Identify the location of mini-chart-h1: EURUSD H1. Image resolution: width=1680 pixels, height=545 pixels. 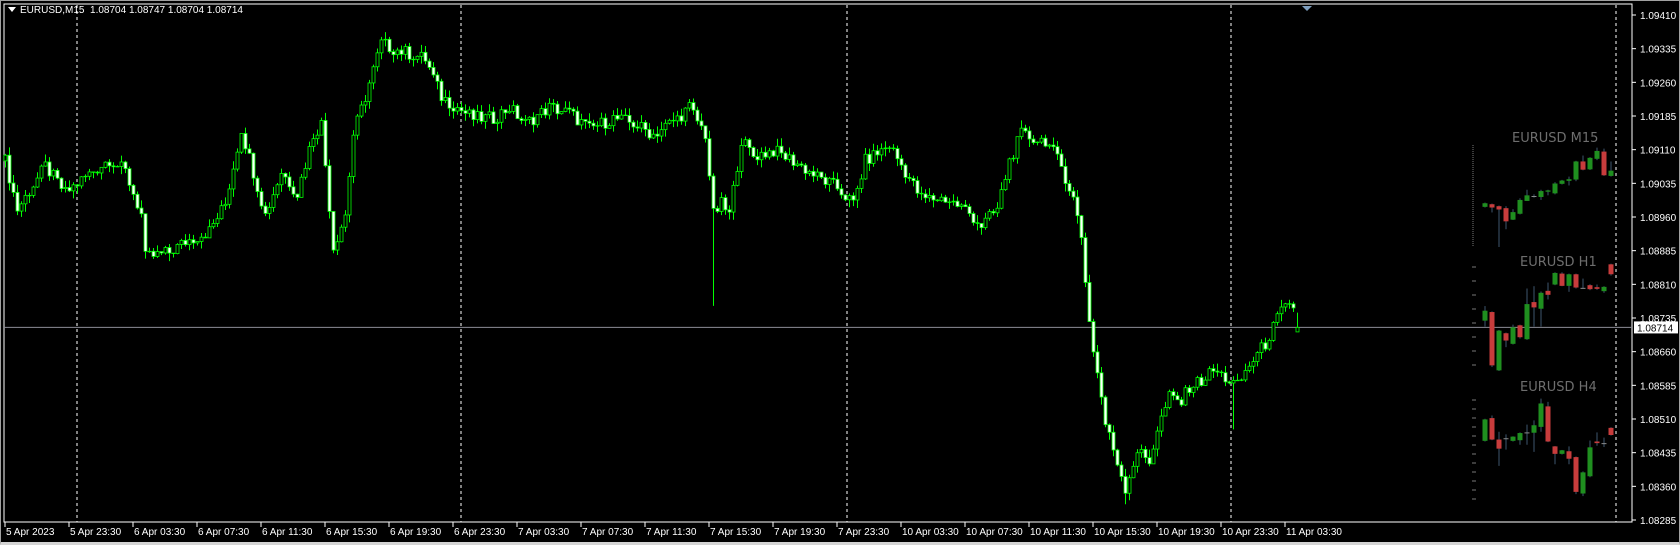
(1543, 313).